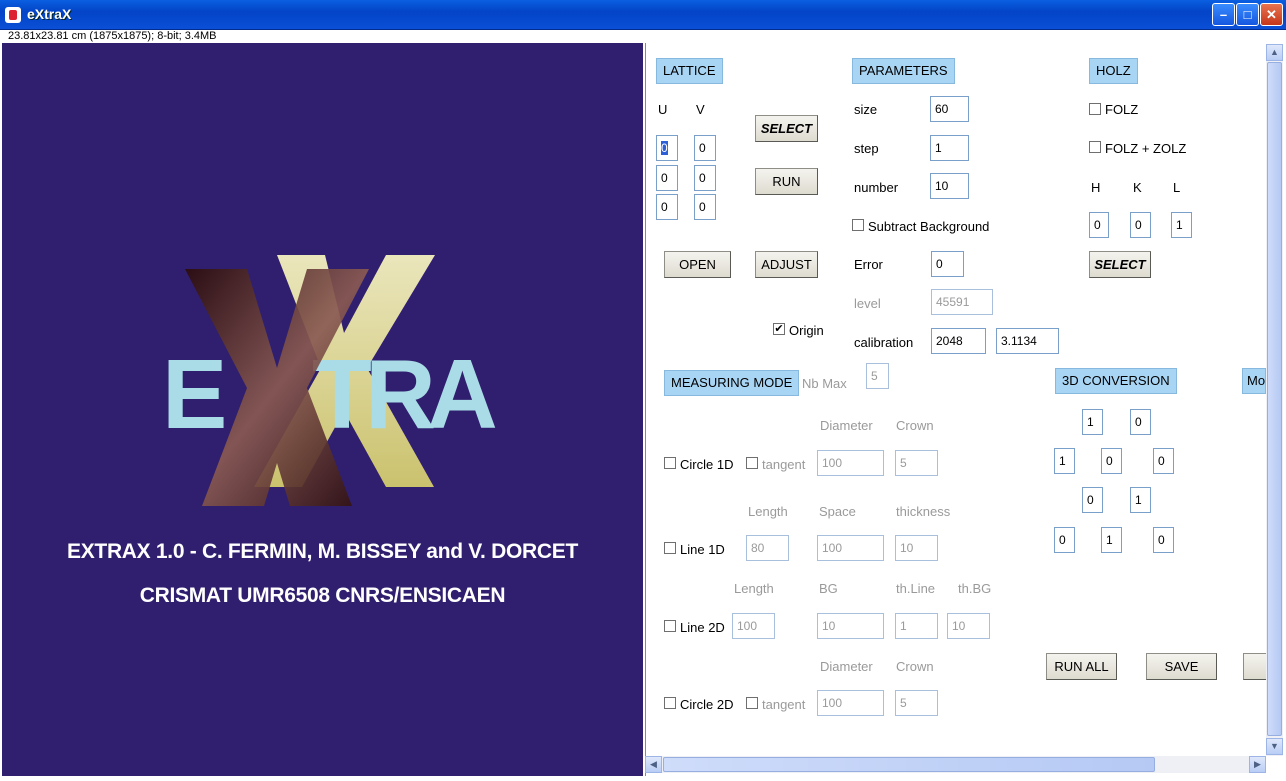 This screenshot has width=1286, height=781. What do you see at coordinates (968, 626) in the screenshot?
I see `line-2d-th-bg-input: 10` at bounding box center [968, 626].